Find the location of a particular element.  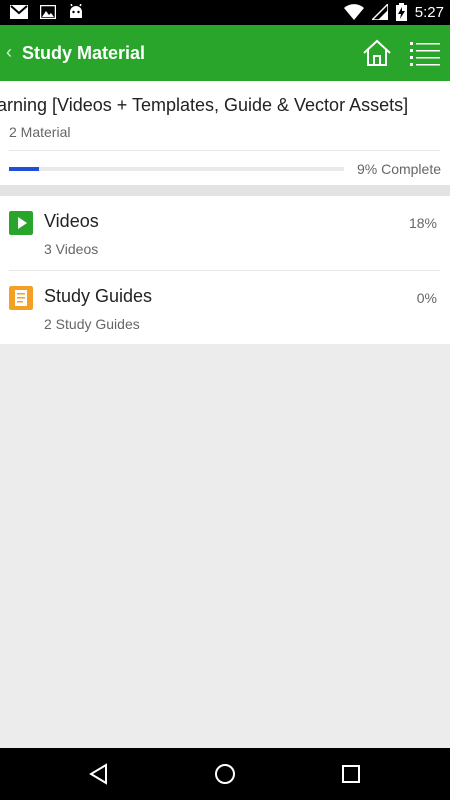

document-icon is located at coordinates (21, 298).